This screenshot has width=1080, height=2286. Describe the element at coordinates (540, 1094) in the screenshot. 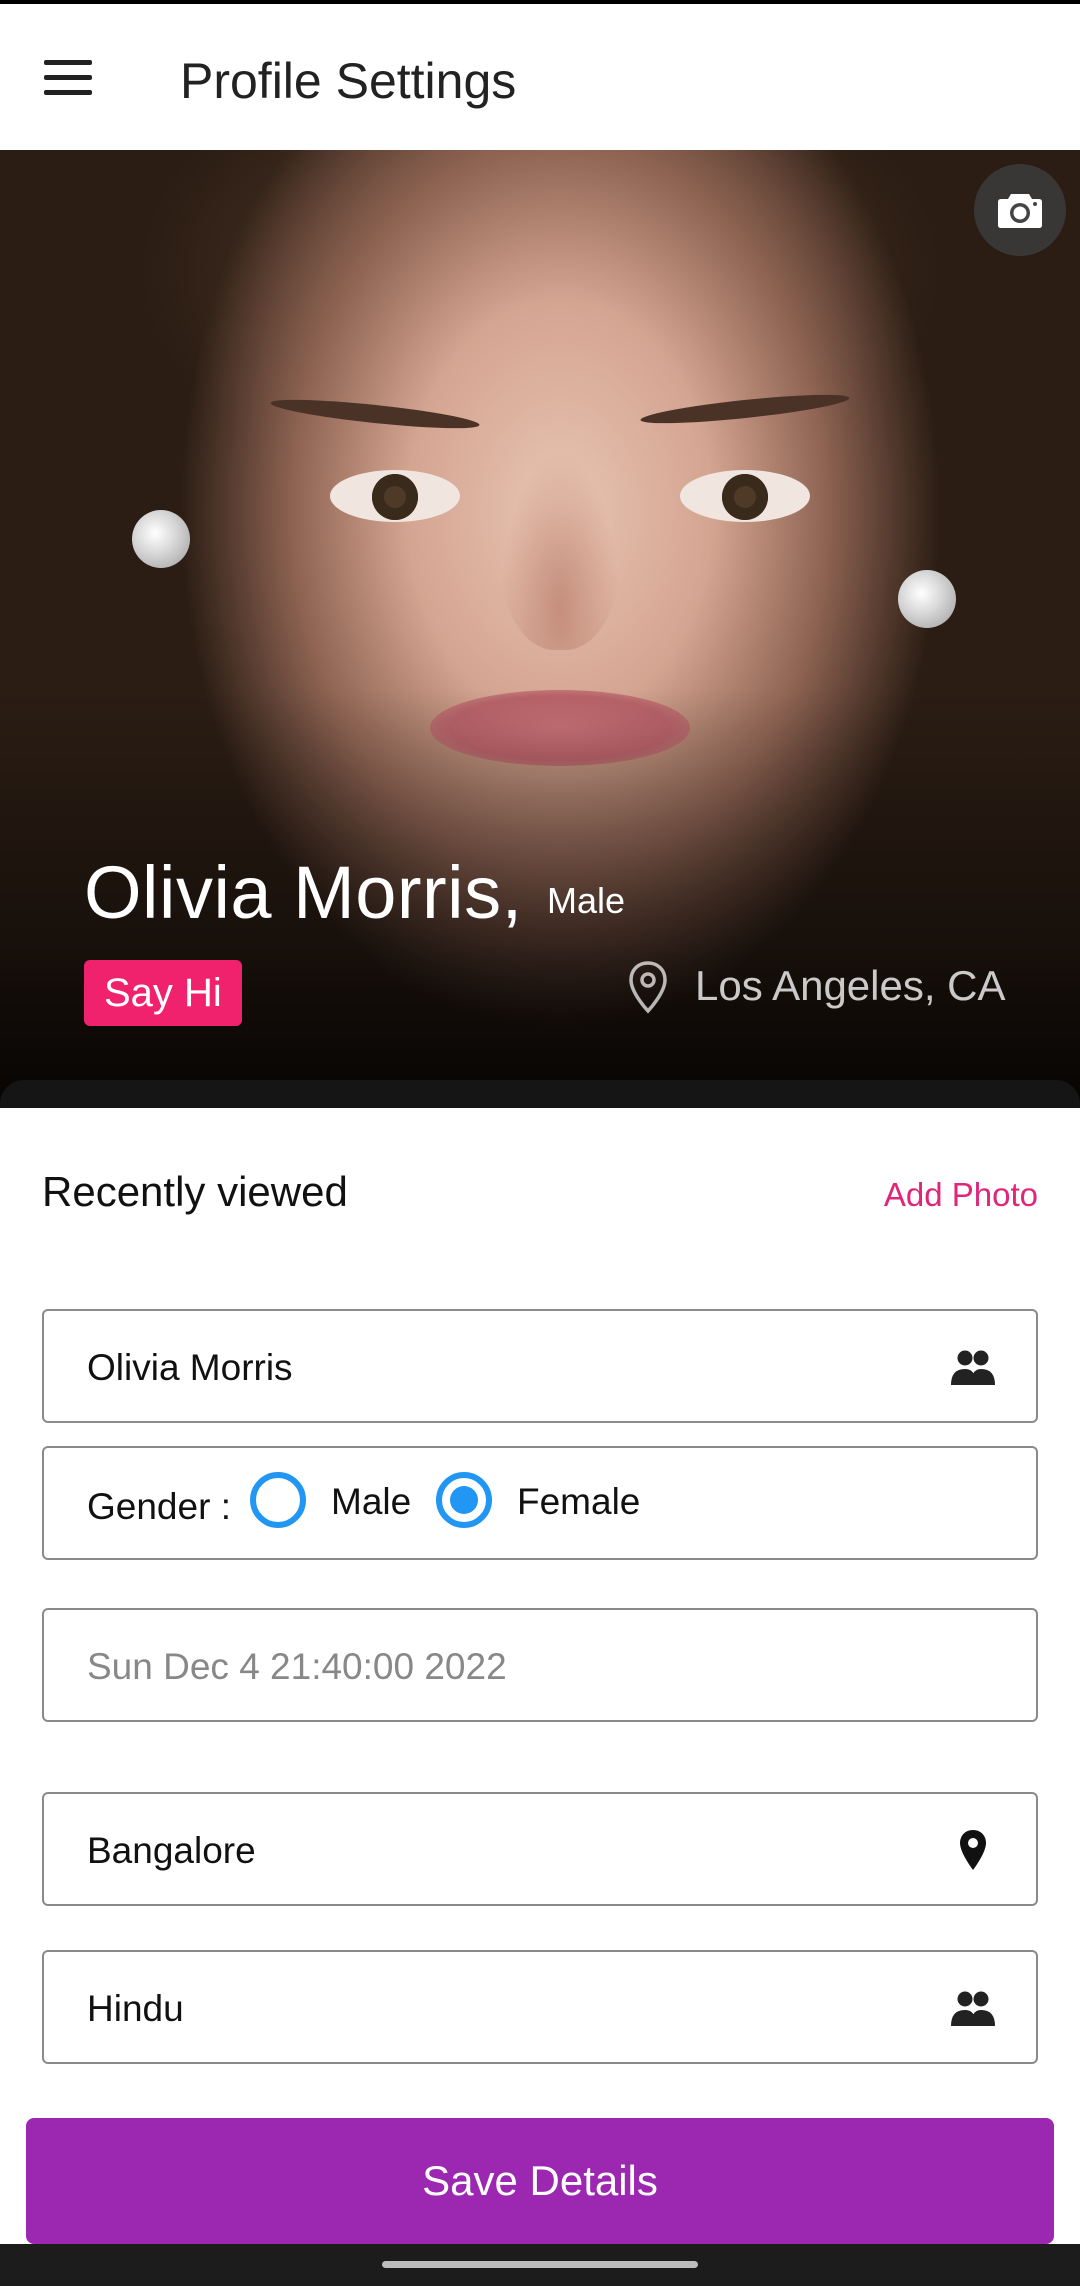

I see `hero-bottom-edge` at that location.